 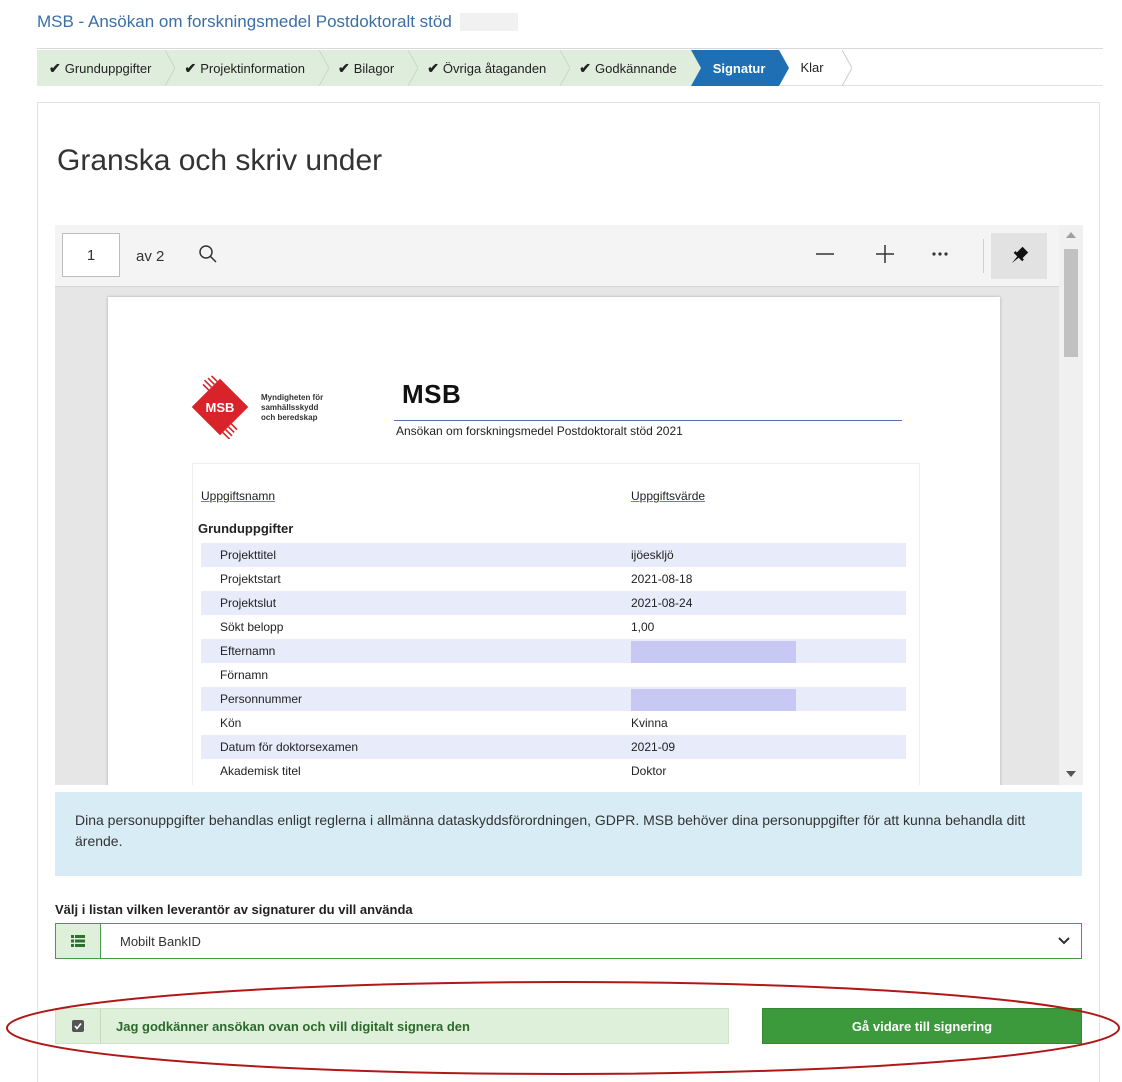 What do you see at coordinates (553, 579) in the screenshot?
I see `table-row: Projektstart 2021-08-18` at bounding box center [553, 579].